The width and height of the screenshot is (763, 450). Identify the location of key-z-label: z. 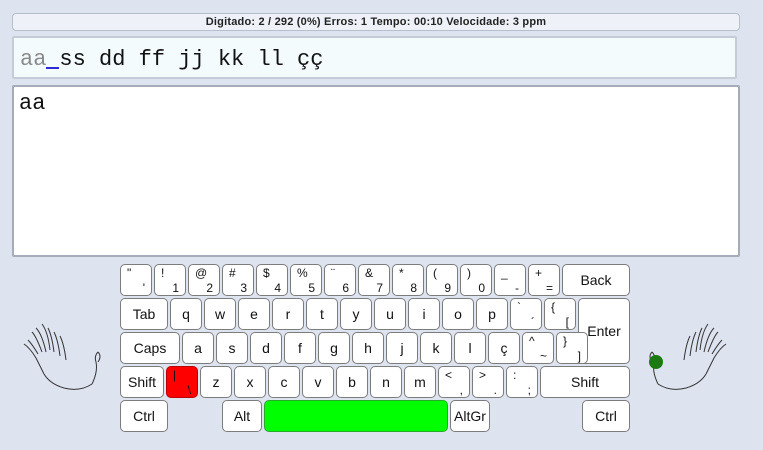
(216, 382).